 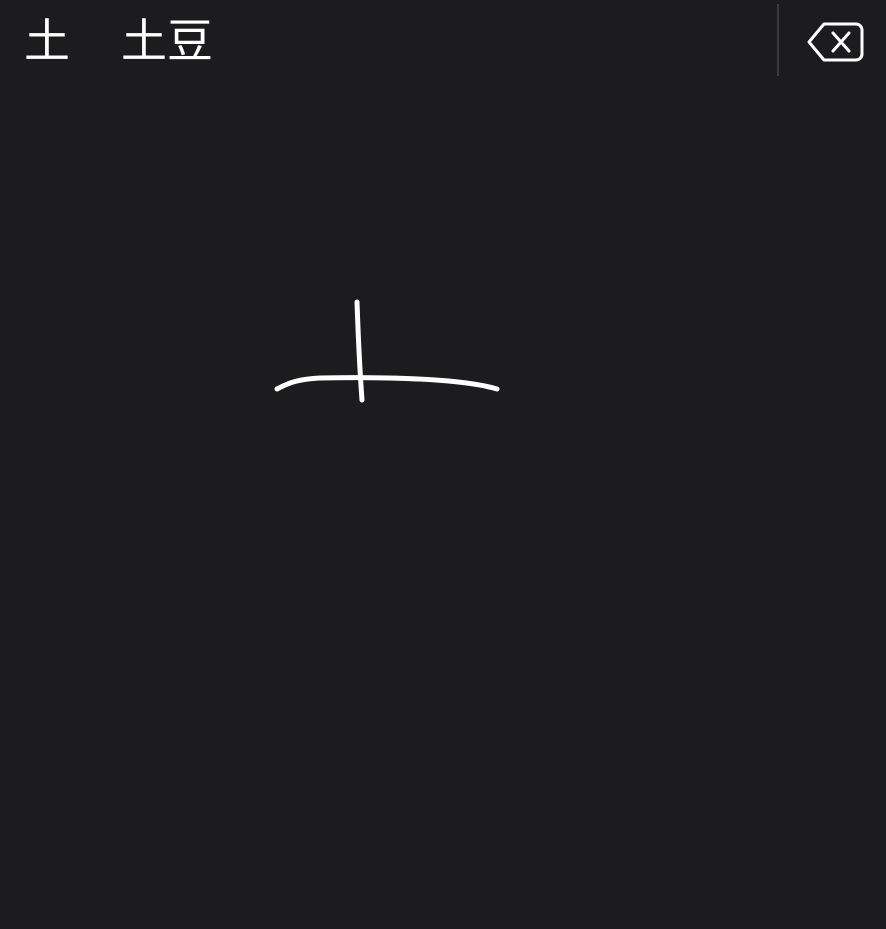 I want to click on candidate-item: 土豆, so click(x=167, y=41).